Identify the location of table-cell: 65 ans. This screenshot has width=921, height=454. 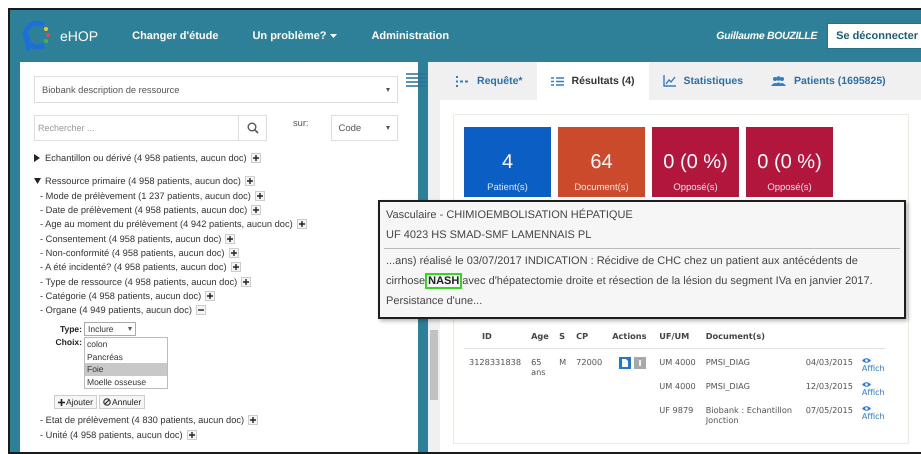
(540, 388).